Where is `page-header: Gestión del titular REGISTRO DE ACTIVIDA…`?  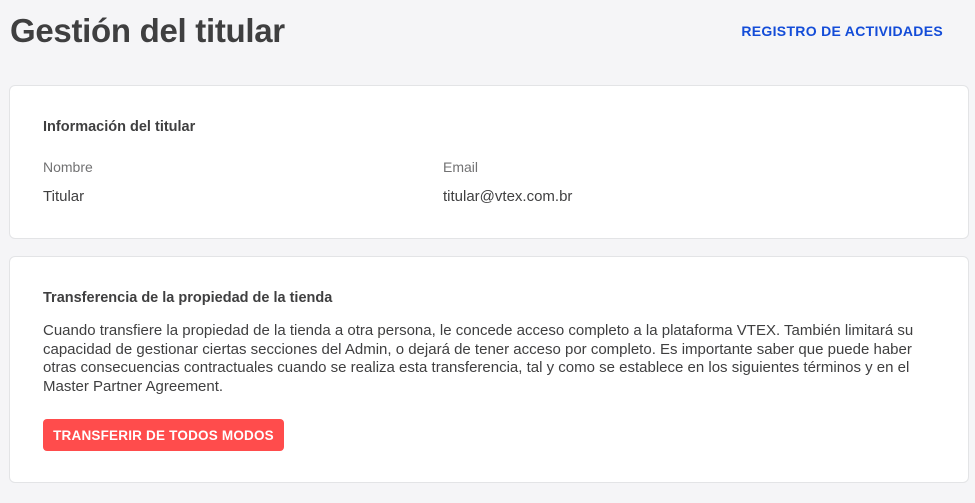 page-header: Gestión del titular REGISTRO DE ACTIVIDA… is located at coordinates (487, 32).